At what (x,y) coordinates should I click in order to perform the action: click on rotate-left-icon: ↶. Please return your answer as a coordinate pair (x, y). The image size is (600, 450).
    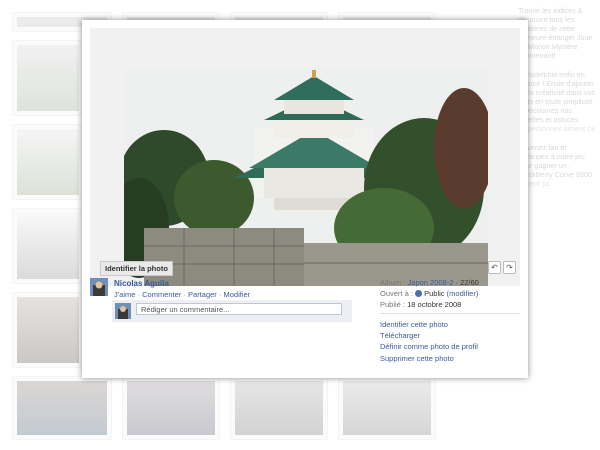
    Looking at the image, I should click on (494, 267).